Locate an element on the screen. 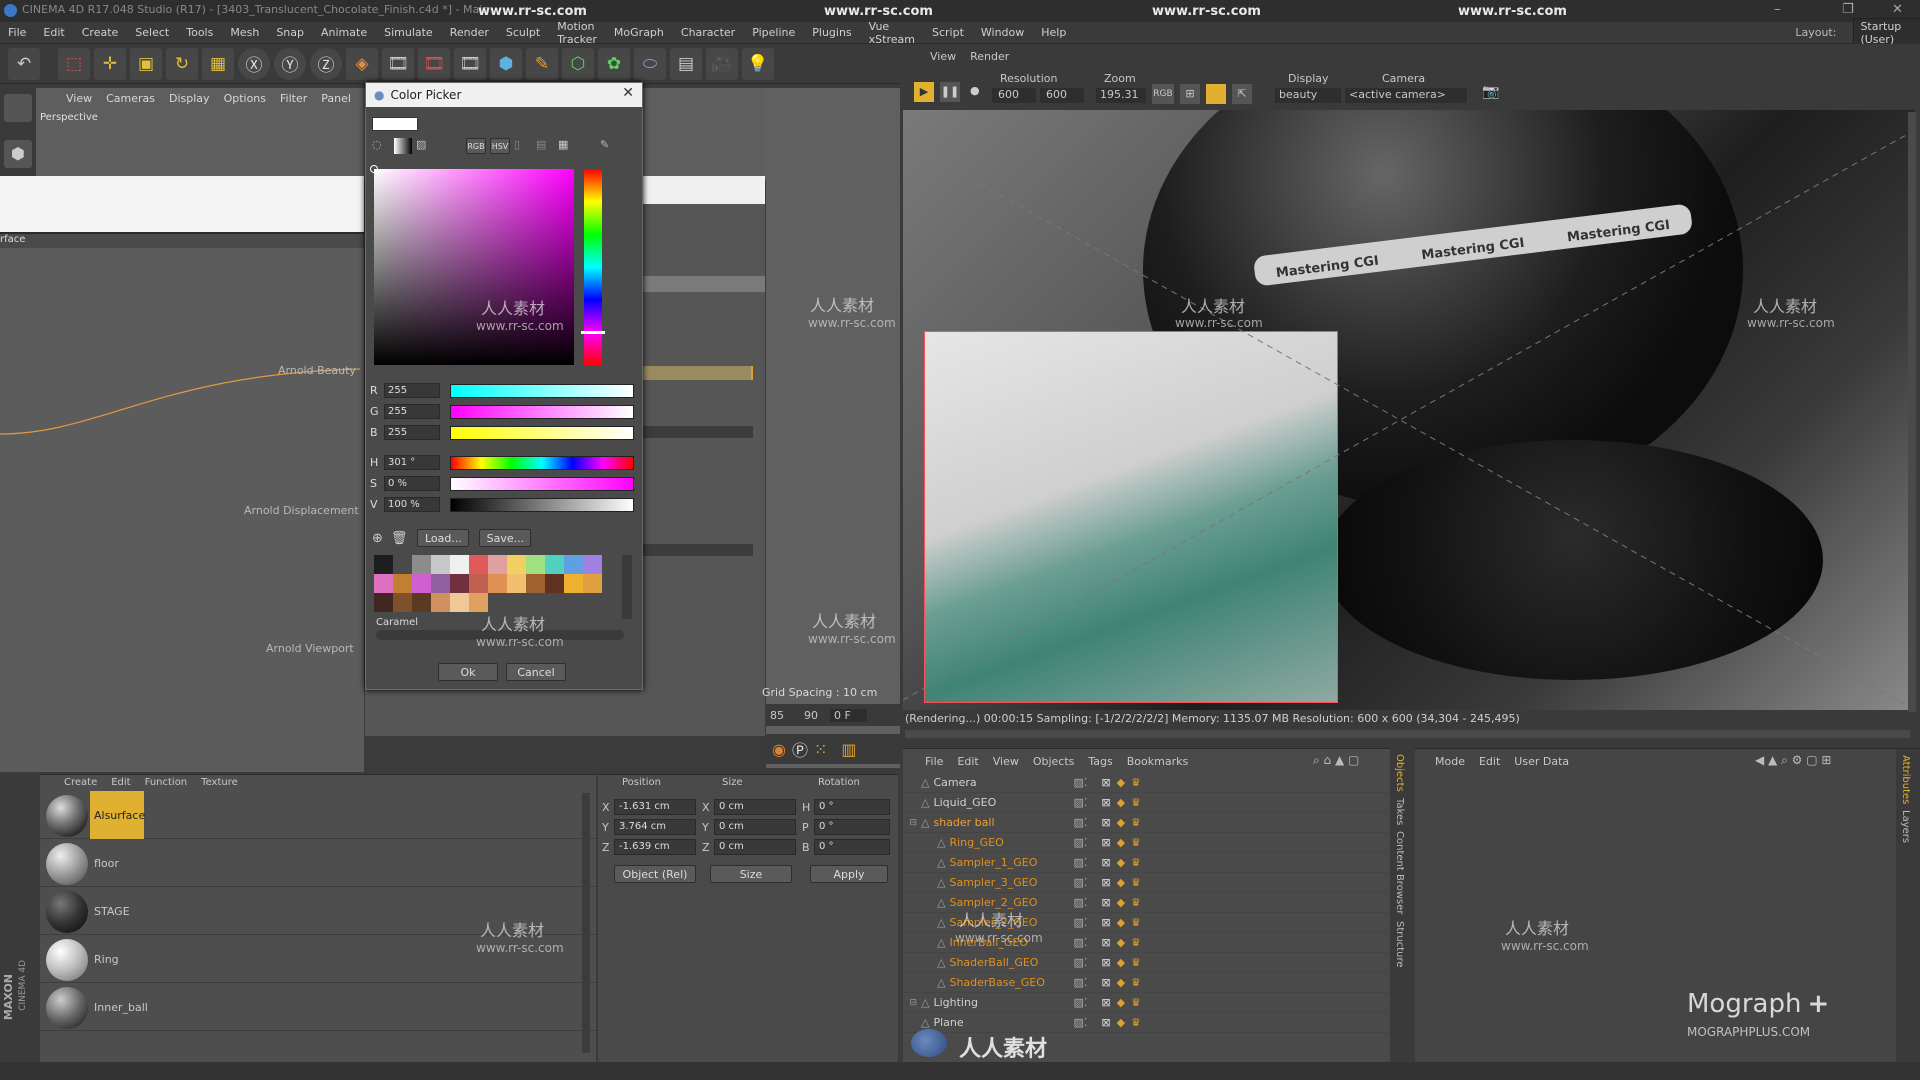  swatches-icon: ▦ is located at coordinates (567, 146).